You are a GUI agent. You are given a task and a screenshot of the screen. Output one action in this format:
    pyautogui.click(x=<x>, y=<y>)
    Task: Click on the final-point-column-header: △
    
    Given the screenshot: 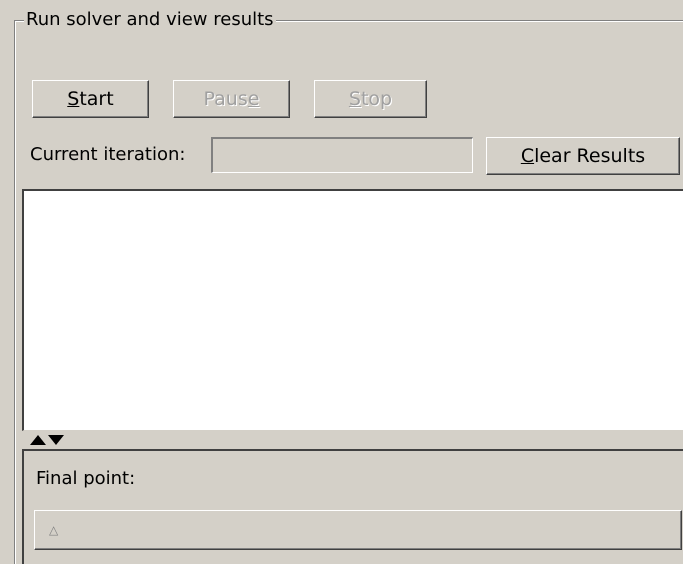 What is the action you would take?
    pyautogui.click(x=358, y=530)
    